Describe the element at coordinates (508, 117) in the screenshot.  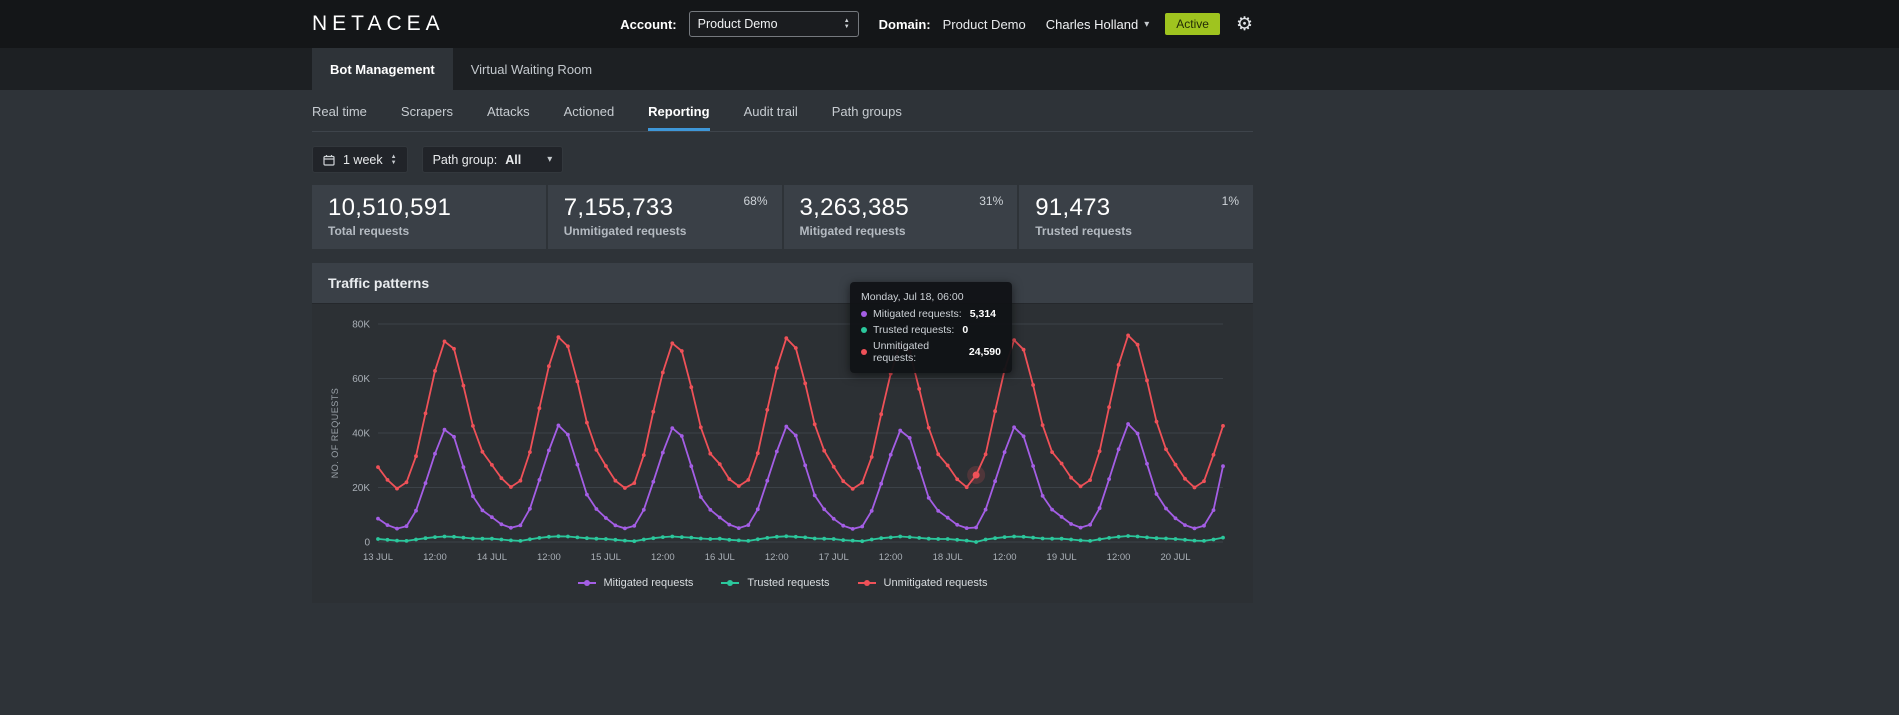
I see `tab-attacks: Attacks` at that location.